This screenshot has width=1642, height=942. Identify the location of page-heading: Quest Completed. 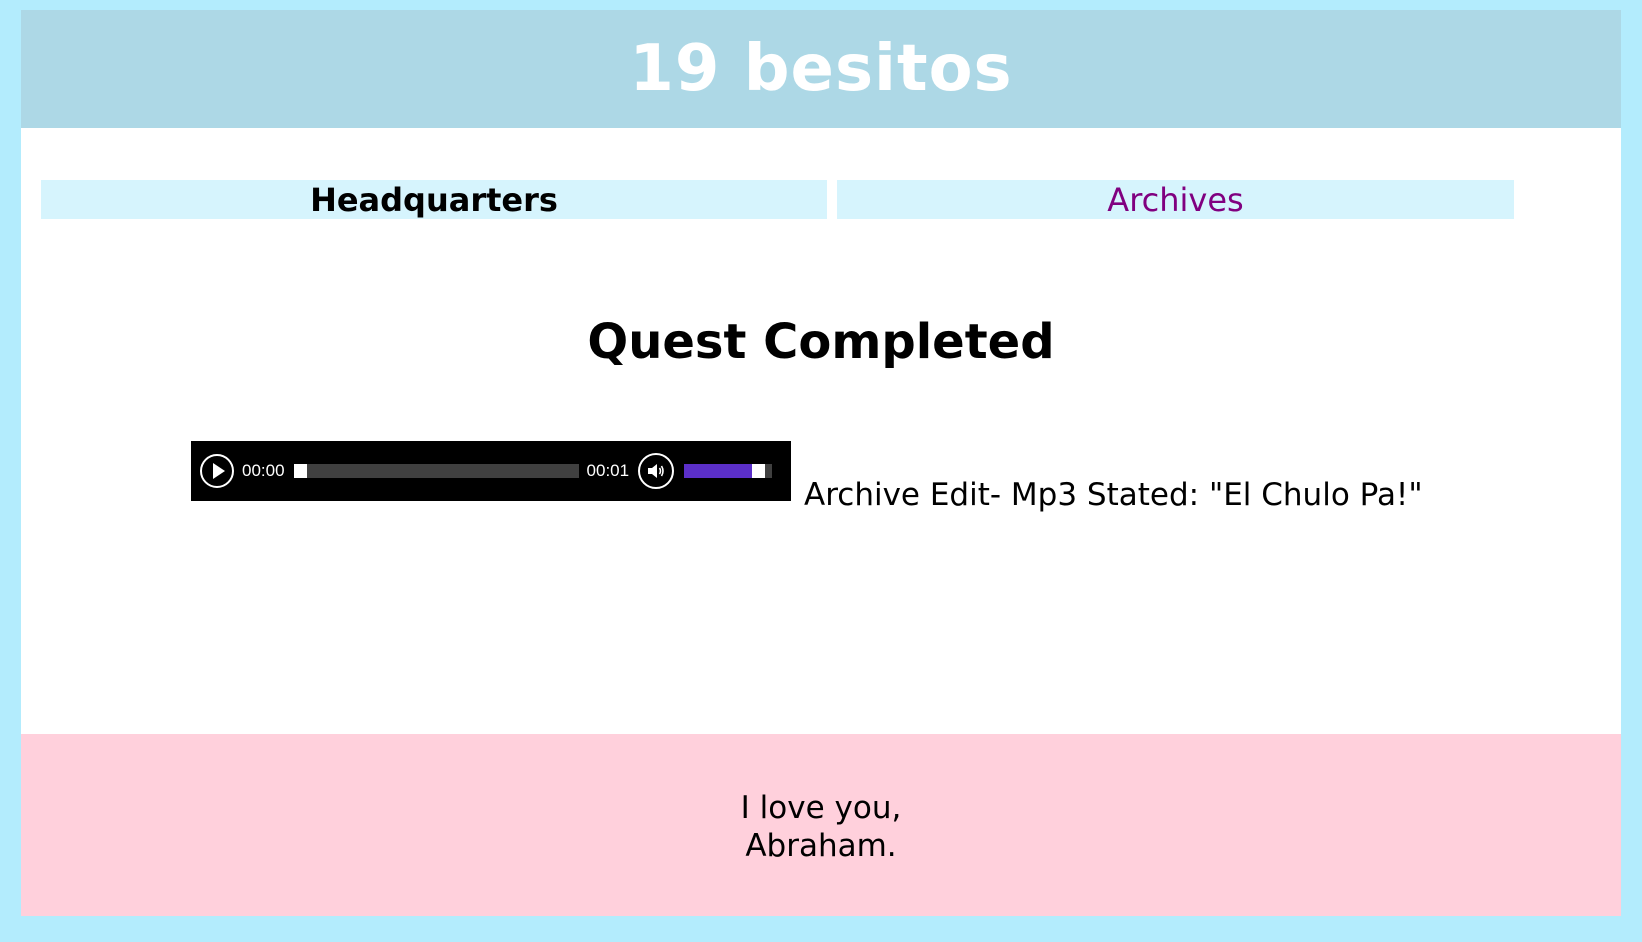
(821, 342).